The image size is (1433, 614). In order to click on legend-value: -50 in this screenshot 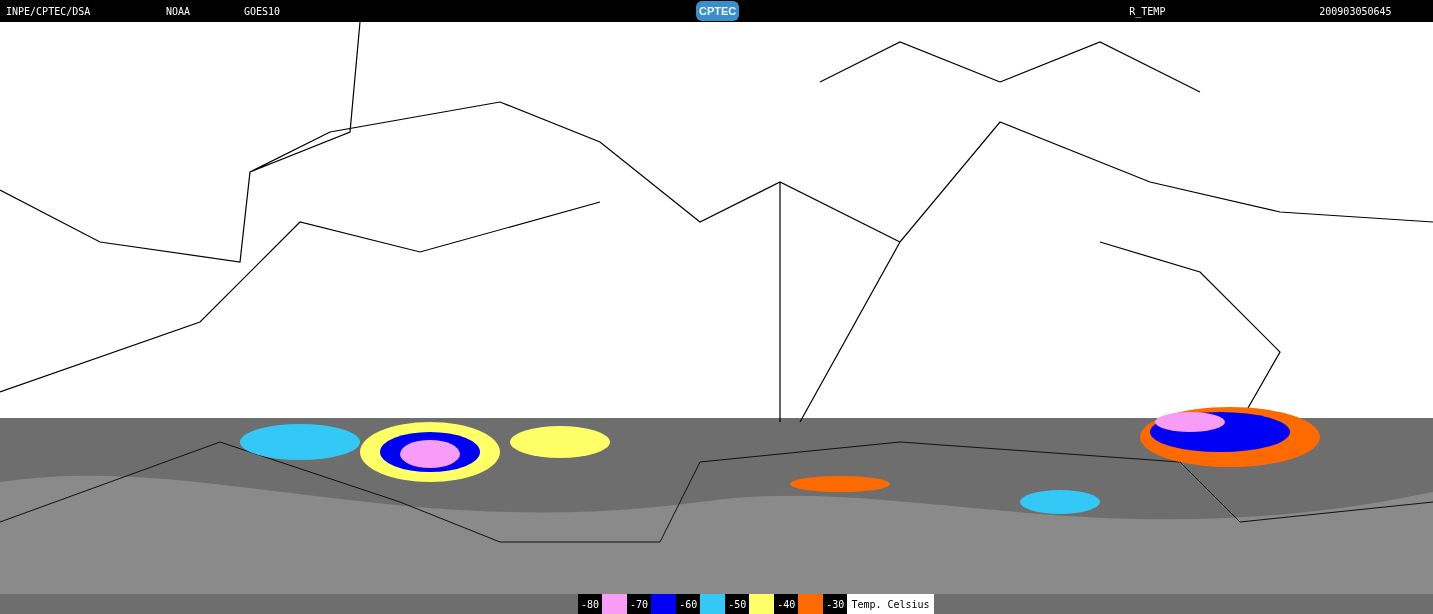, I will do `click(737, 604)`.